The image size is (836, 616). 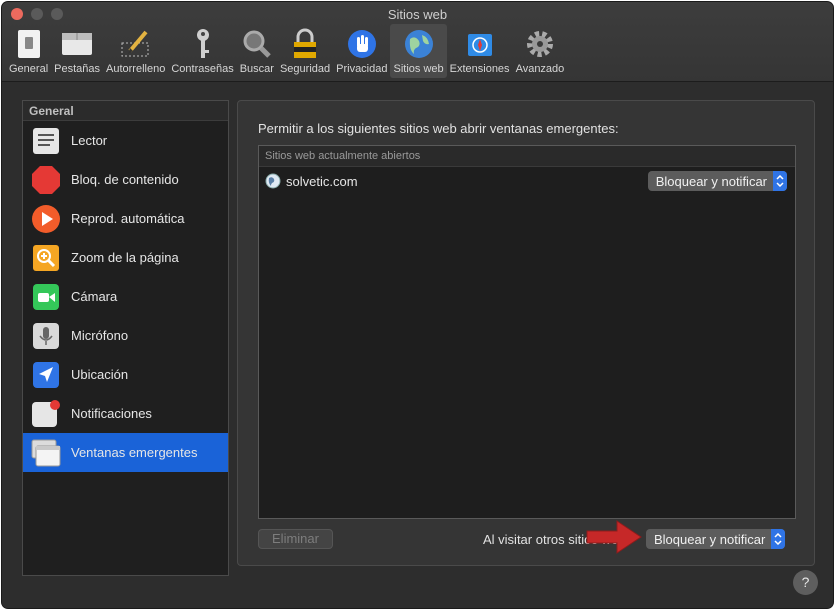 I want to click on window-title: Sitios web, so click(x=417, y=14).